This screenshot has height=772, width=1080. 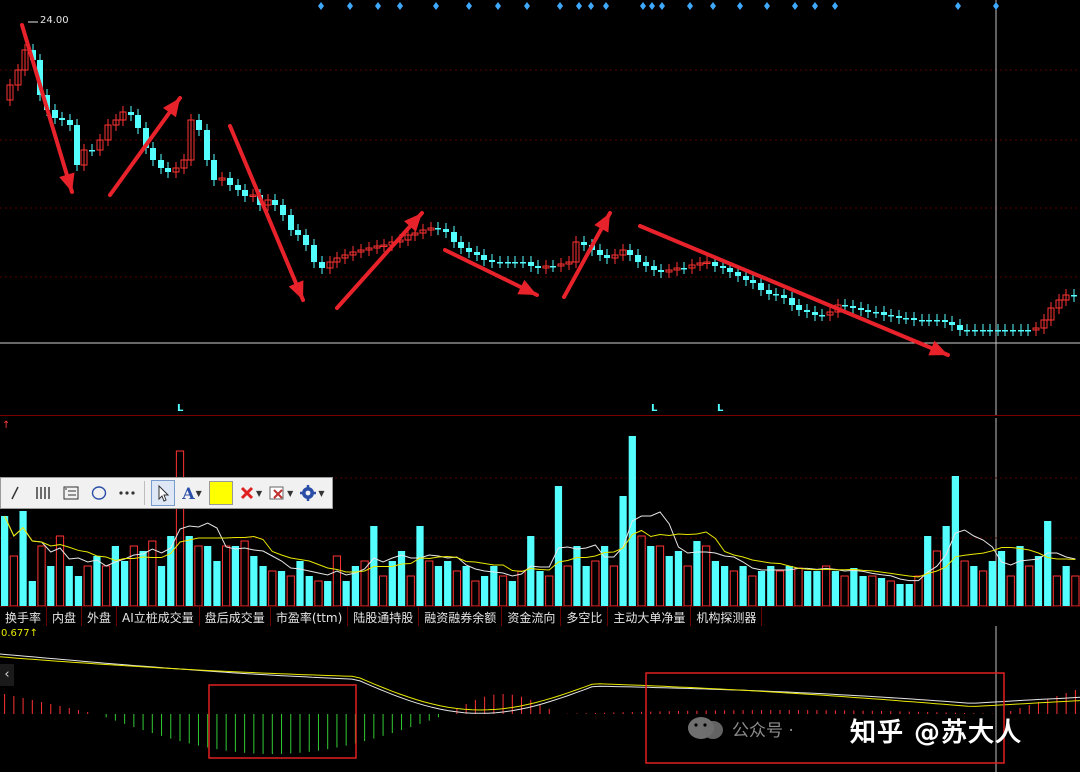 What do you see at coordinates (24, 616) in the screenshot?
I see `indicator-tab: 换手率` at bounding box center [24, 616].